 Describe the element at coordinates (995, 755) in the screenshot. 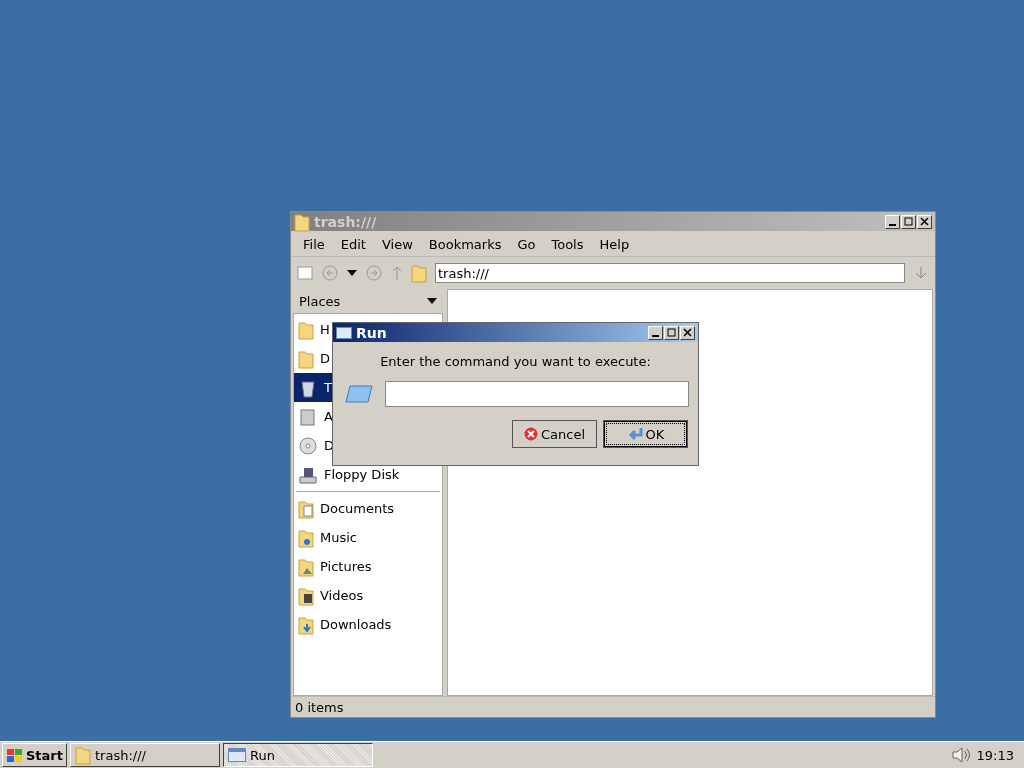

I see `clock: 19:13` at that location.